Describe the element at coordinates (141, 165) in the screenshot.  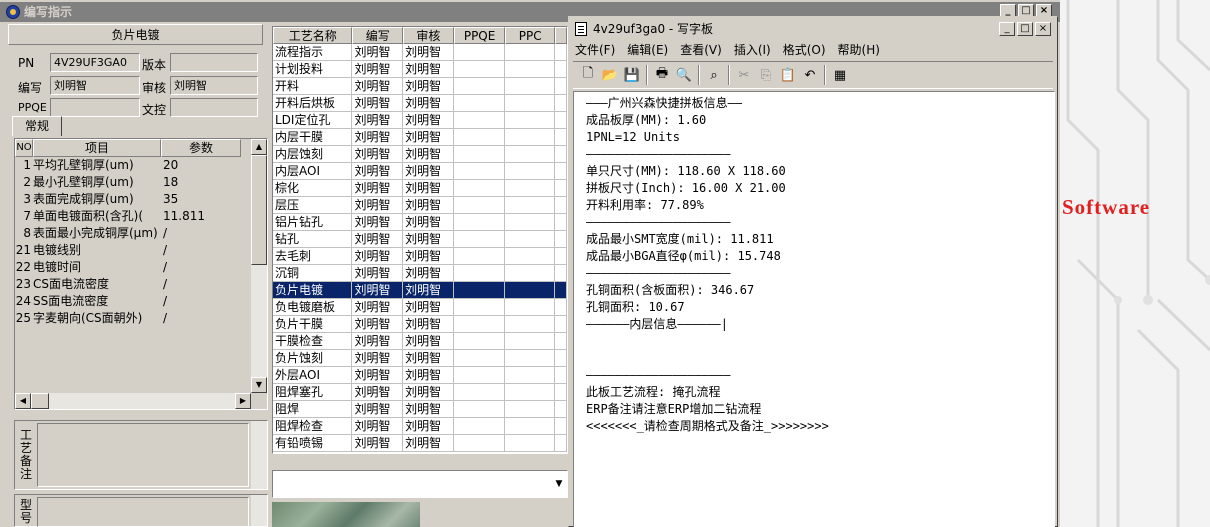
I see `params-row: 1 平均孔壁铜厚(um) 20` at that location.